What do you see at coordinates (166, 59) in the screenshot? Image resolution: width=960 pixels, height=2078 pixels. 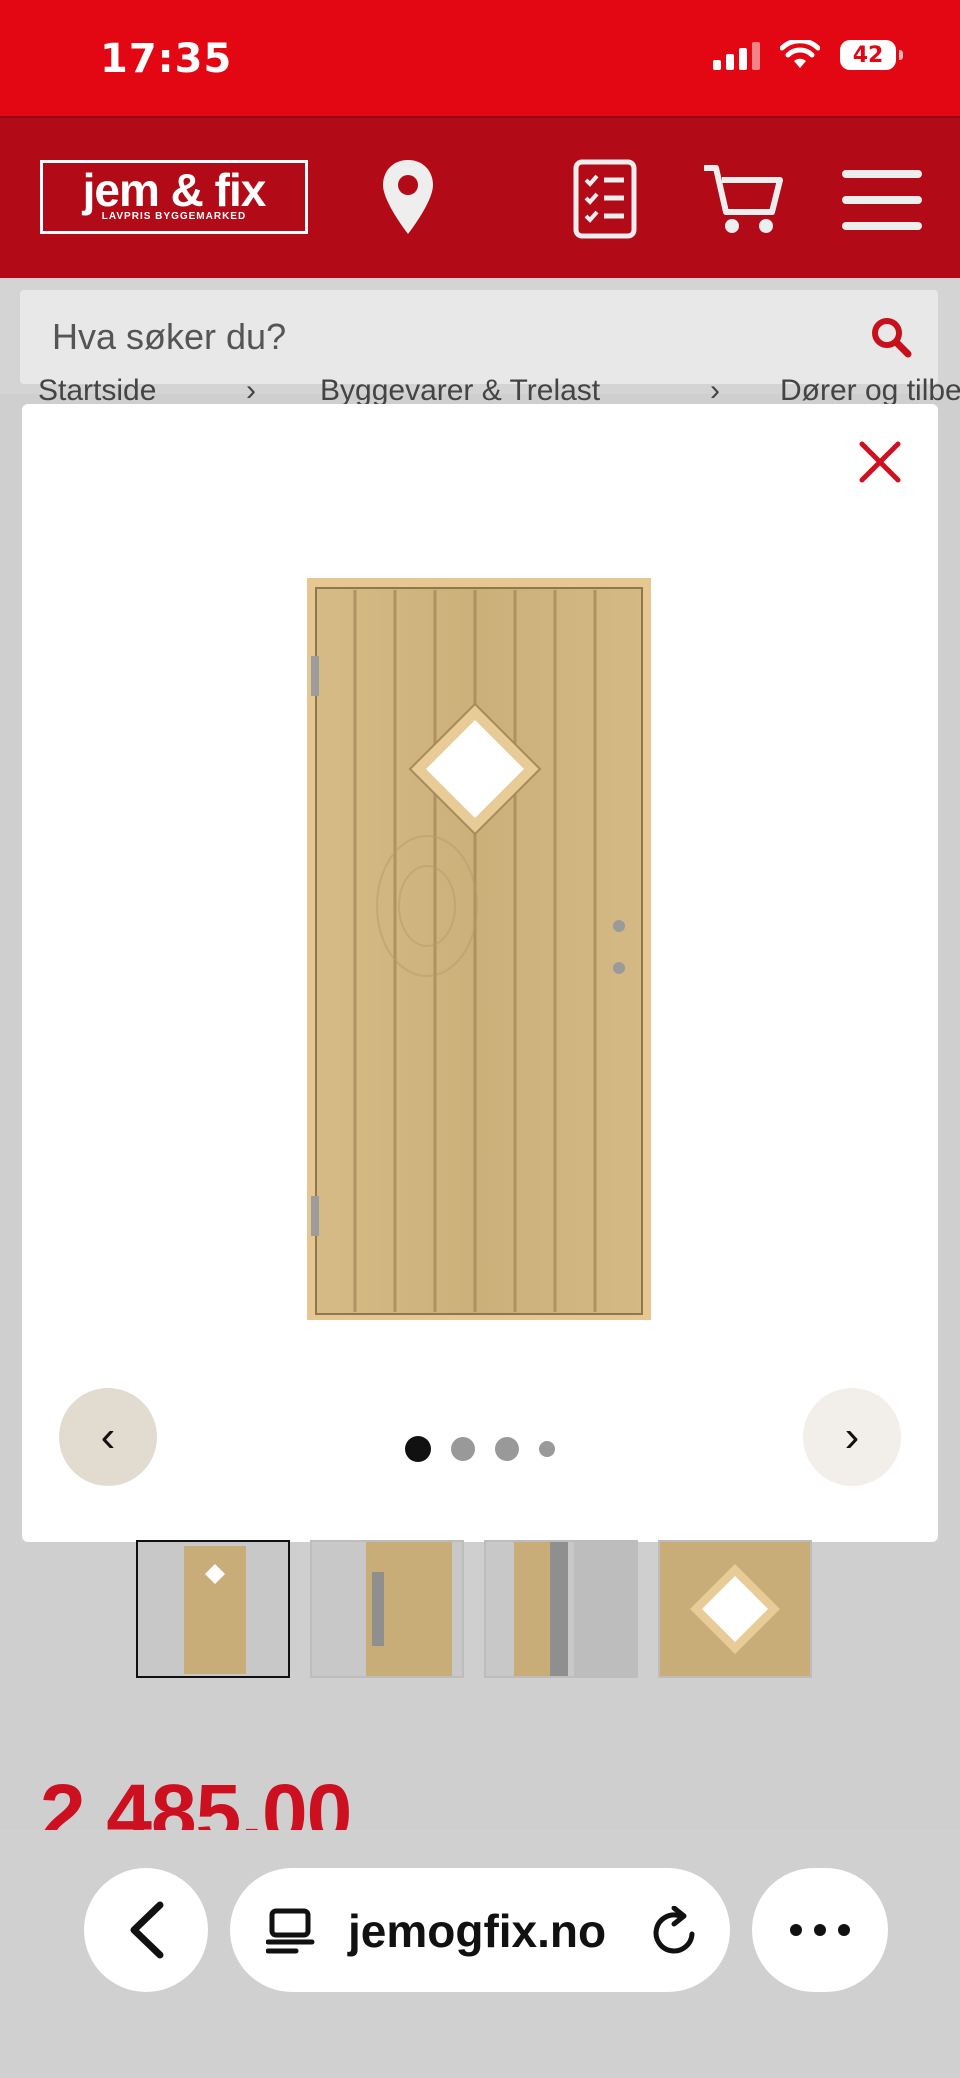 I see `status-time: 17:35` at bounding box center [166, 59].